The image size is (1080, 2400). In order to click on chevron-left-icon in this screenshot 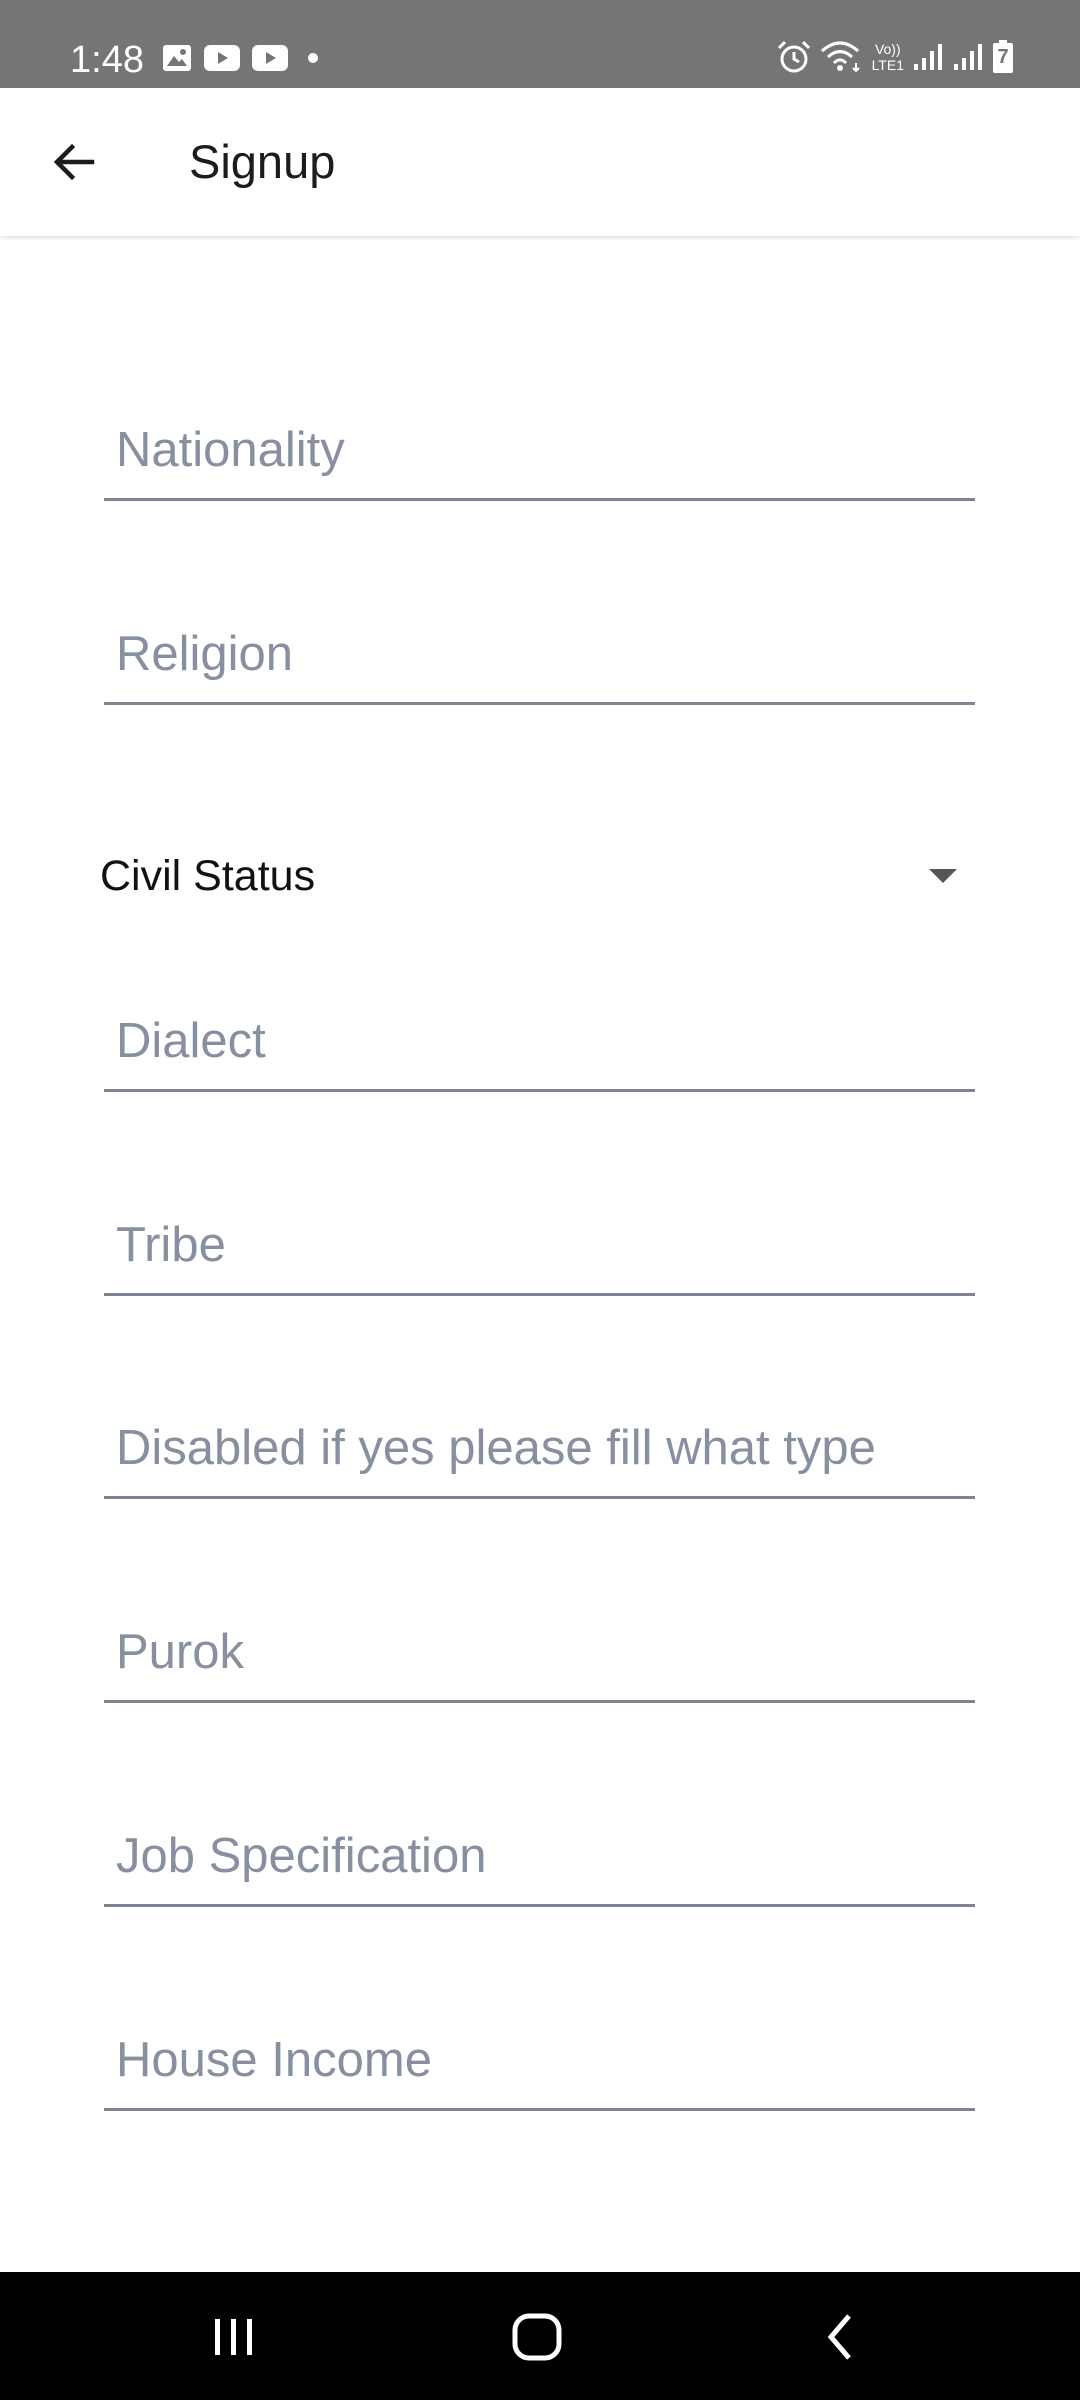, I will do `click(839, 2337)`.